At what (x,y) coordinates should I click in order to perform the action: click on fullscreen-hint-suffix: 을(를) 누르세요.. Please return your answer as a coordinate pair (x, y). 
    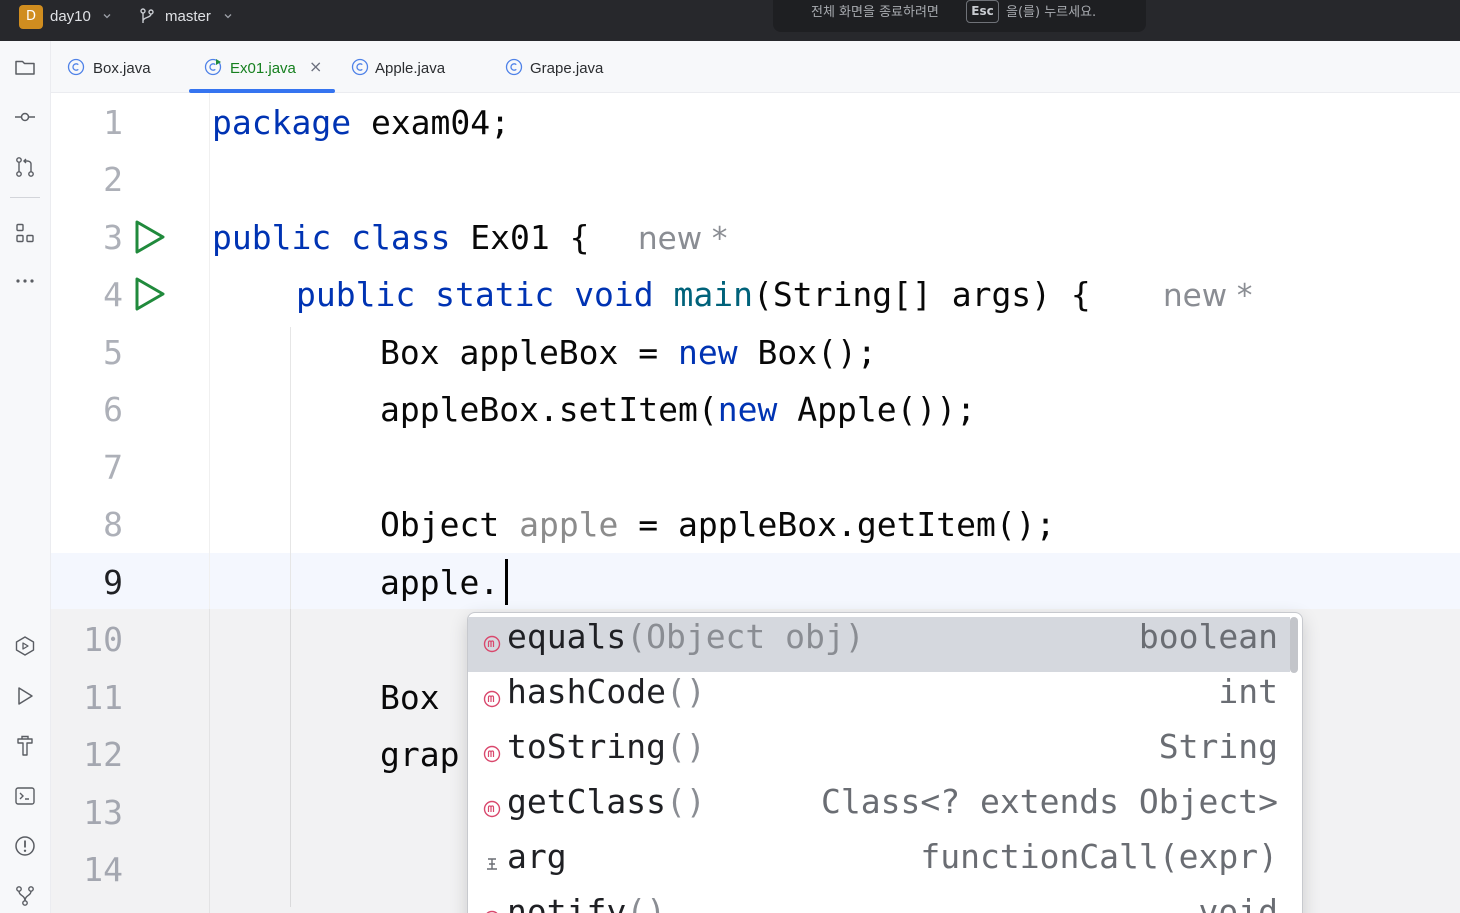
    Looking at the image, I should click on (1051, 12).